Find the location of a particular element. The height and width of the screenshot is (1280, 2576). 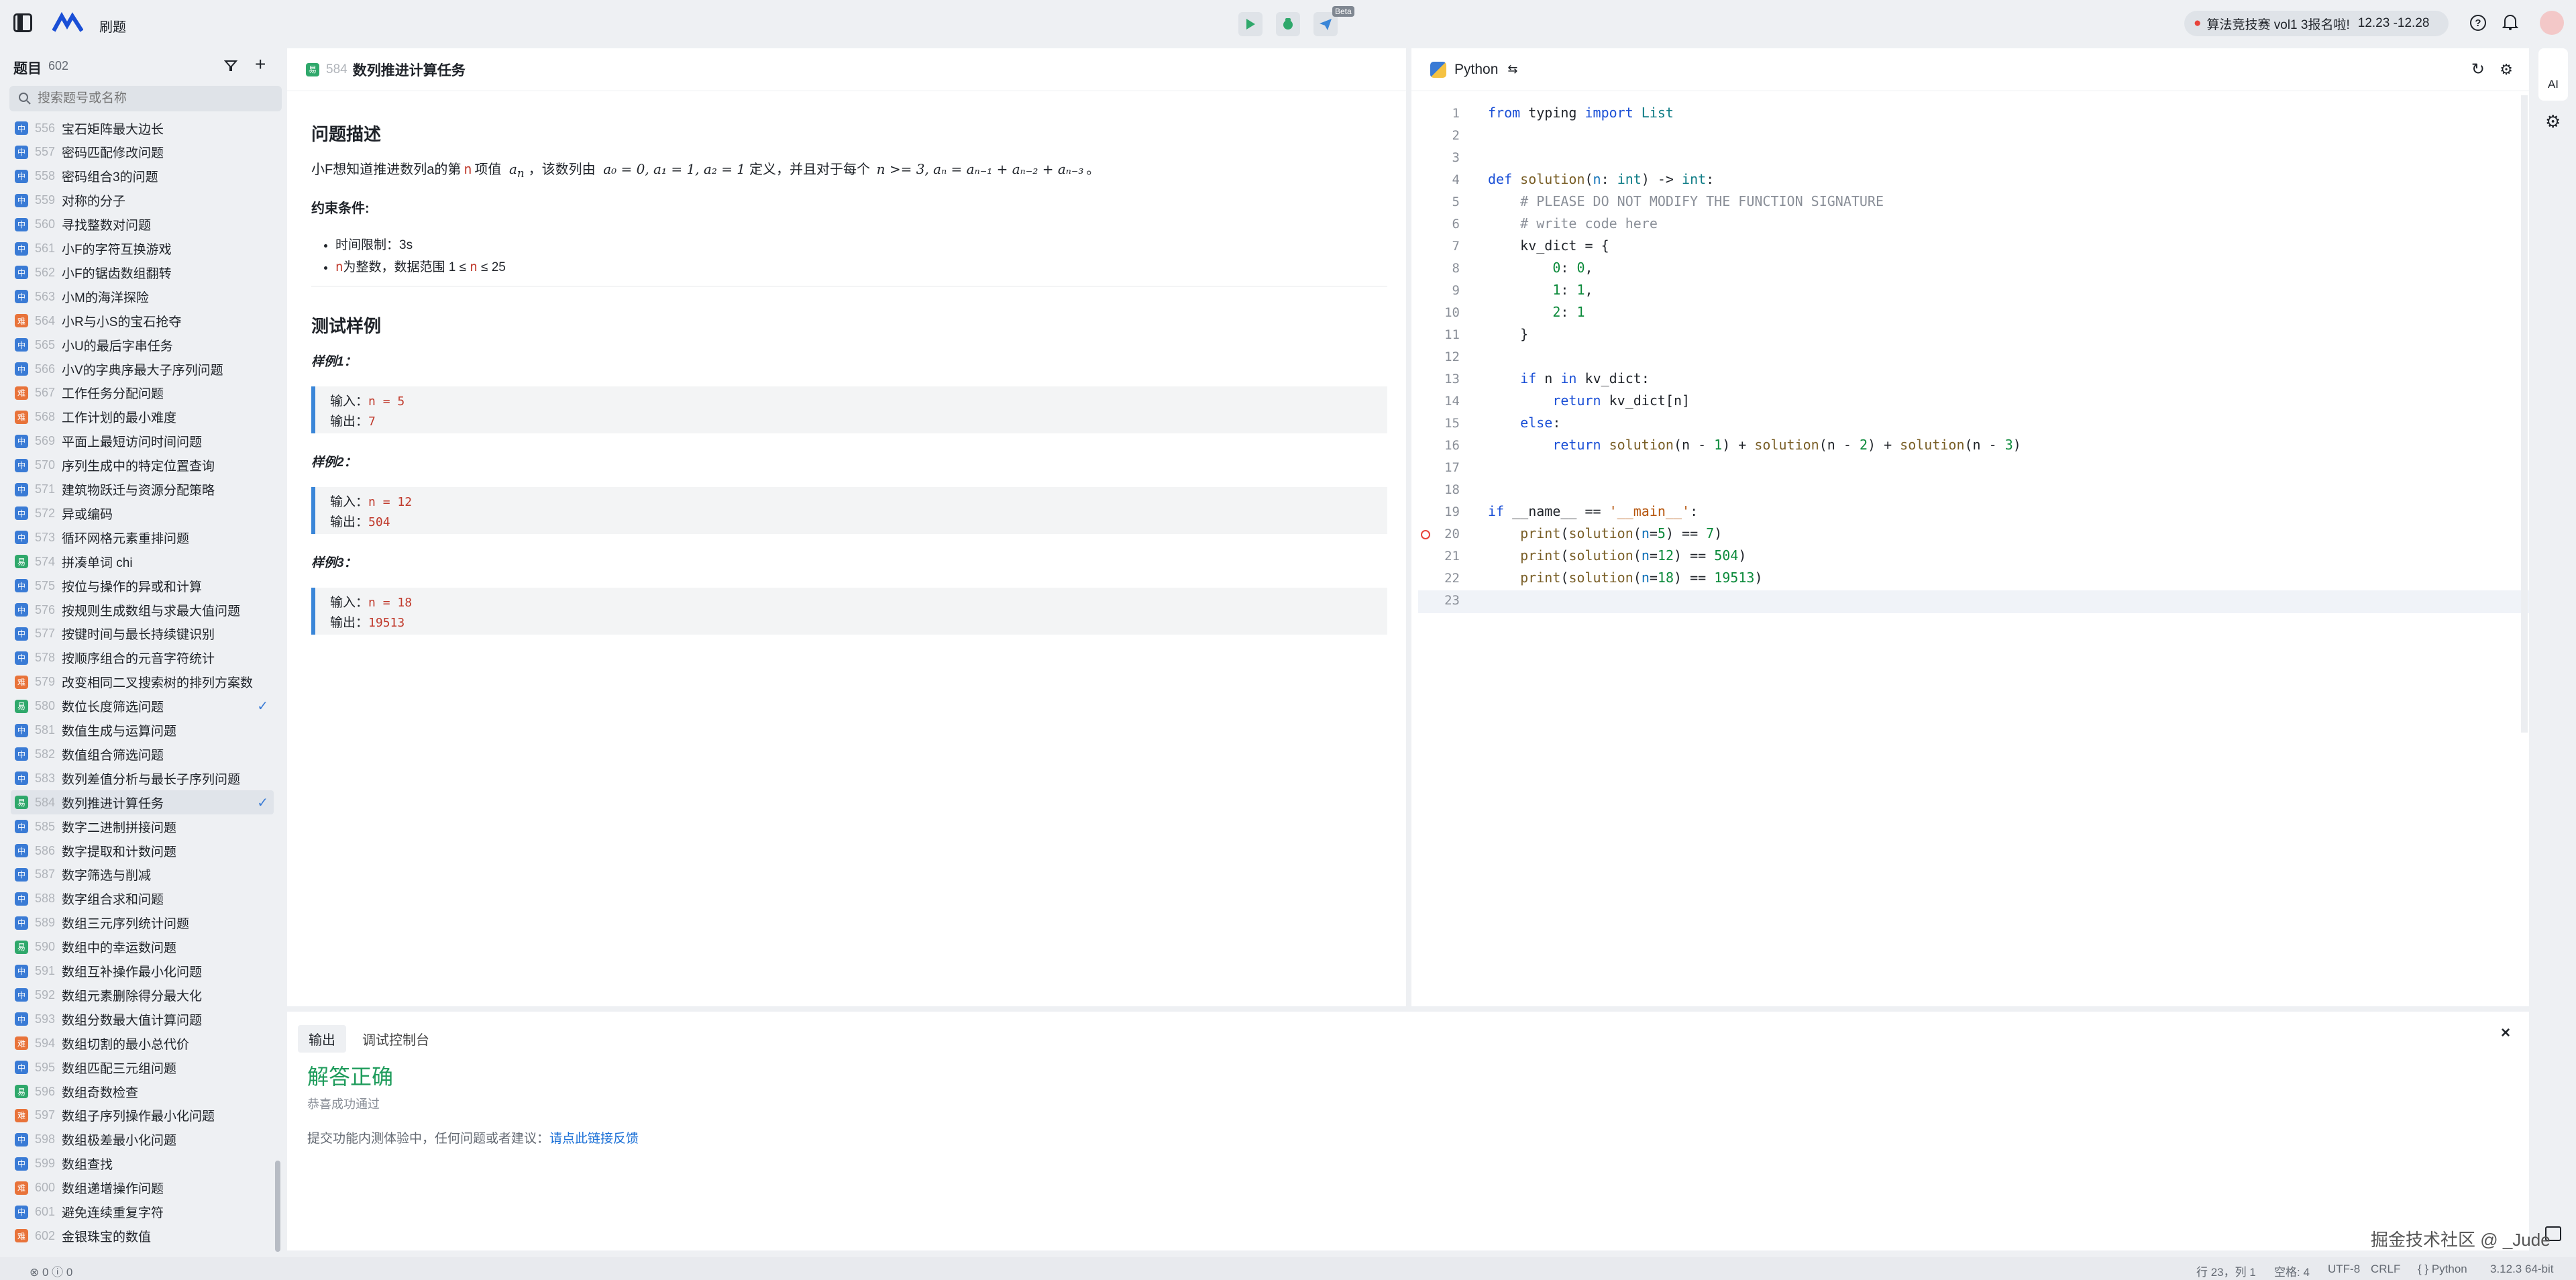

contest-banner: ● 算法竞技赛 vol1 3报名啦! 12.23 -12.28 is located at coordinates (2316, 24).